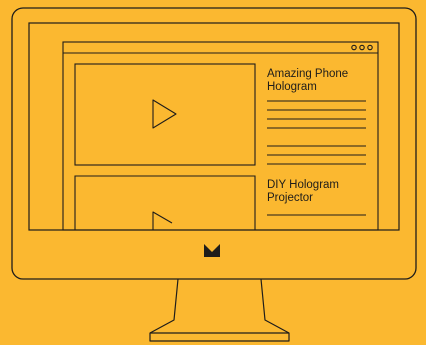  I want to click on video-1-title-line-1: Amazing Phone, so click(307, 74).